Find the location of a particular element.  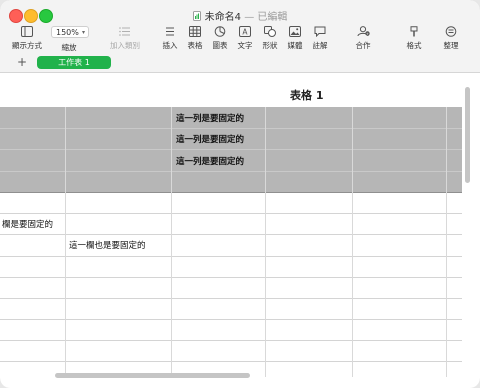

sidebar-icon is located at coordinates (27, 31).